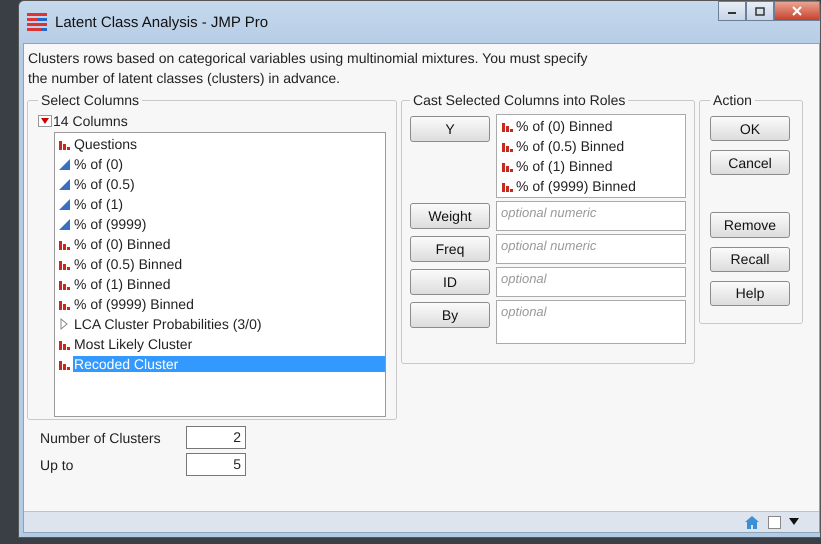 The height and width of the screenshot is (544, 821). I want to click on minimize-button, so click(732, 11).